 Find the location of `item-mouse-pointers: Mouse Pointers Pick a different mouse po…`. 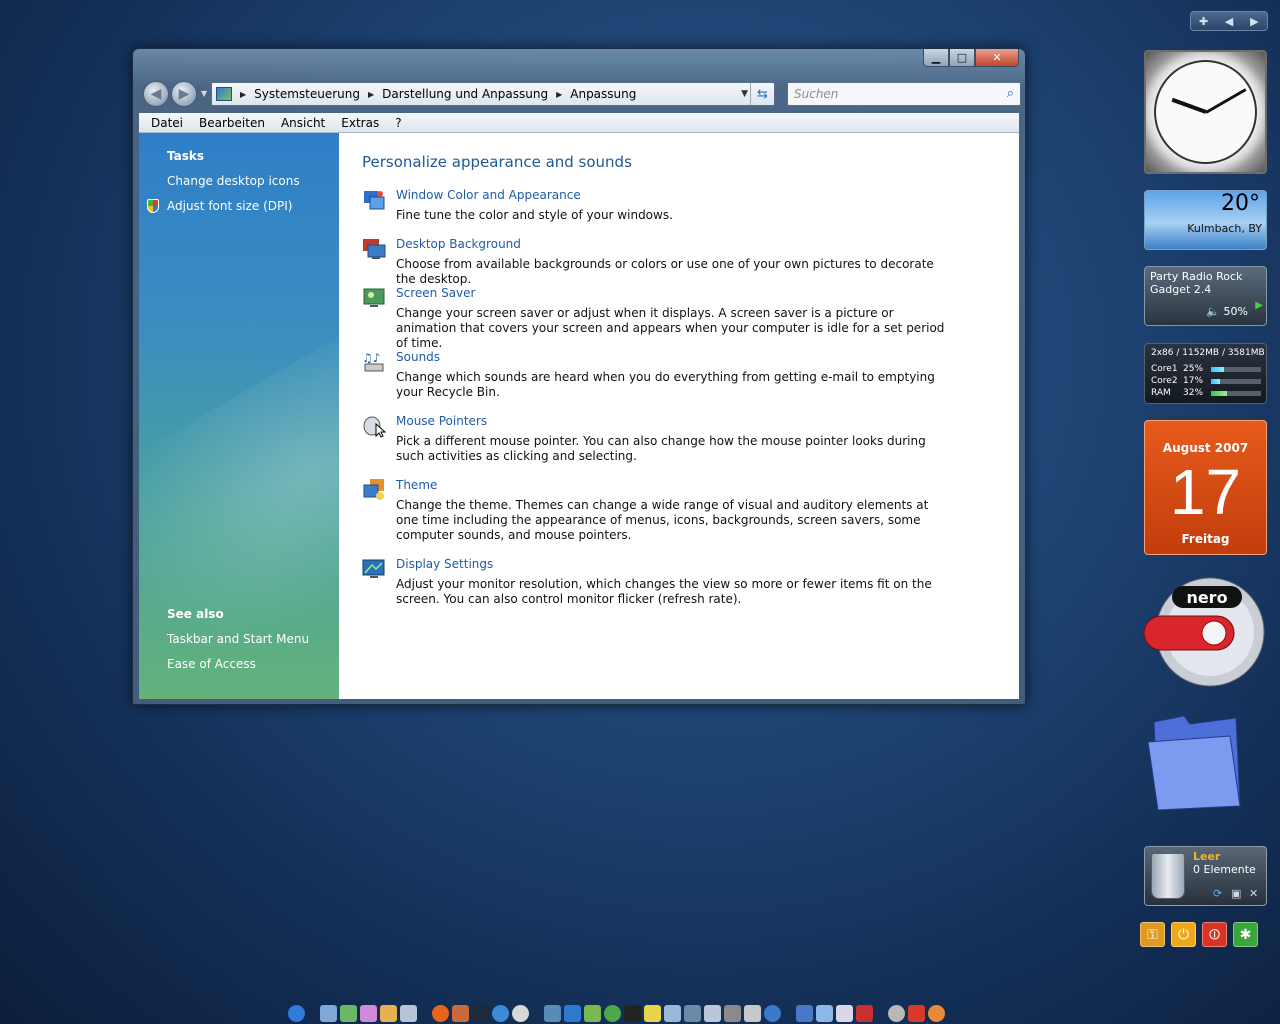

item-mouse-pointers: Mouse Pointers Pick a different mouse po… is located at coordinates (657, 438).